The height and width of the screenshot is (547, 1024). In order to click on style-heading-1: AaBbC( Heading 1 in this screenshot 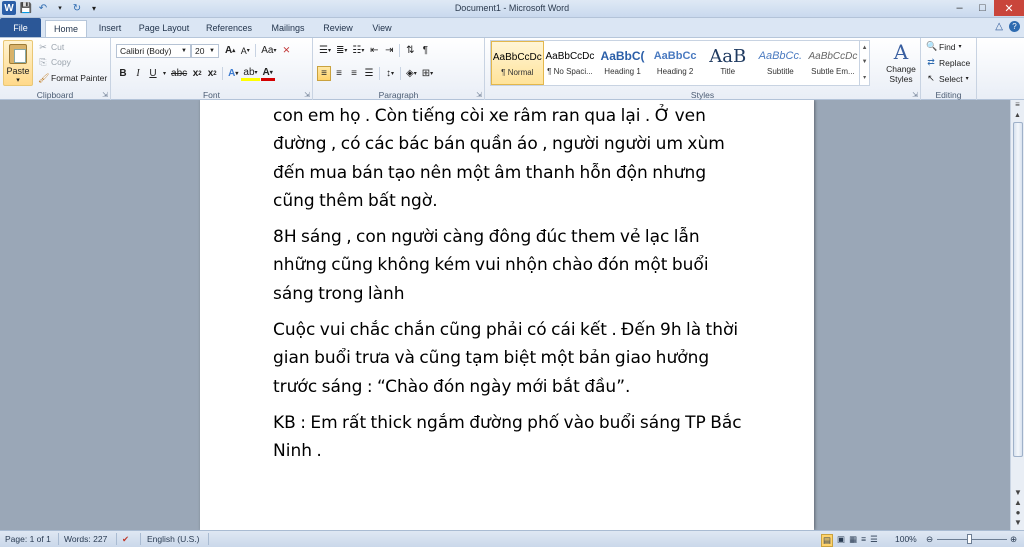, I will do `click(622, 63)`.